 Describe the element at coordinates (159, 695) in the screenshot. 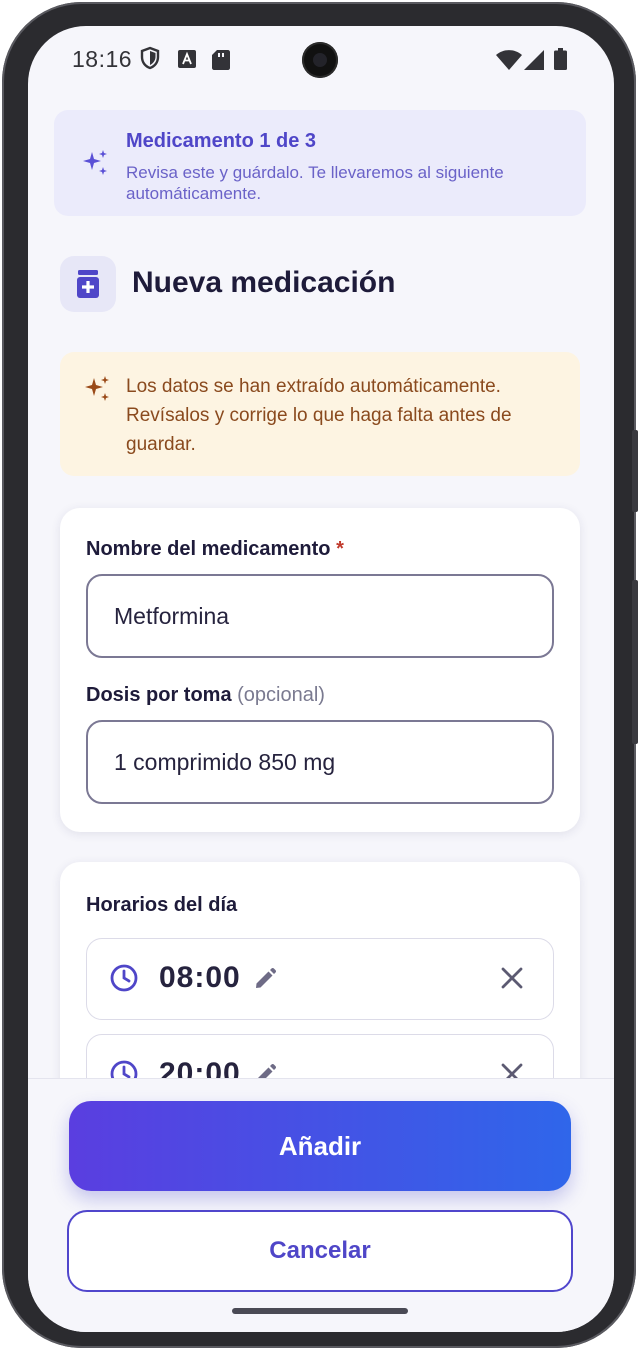

I see `dose-label-text: Dosis por toma` at that location.